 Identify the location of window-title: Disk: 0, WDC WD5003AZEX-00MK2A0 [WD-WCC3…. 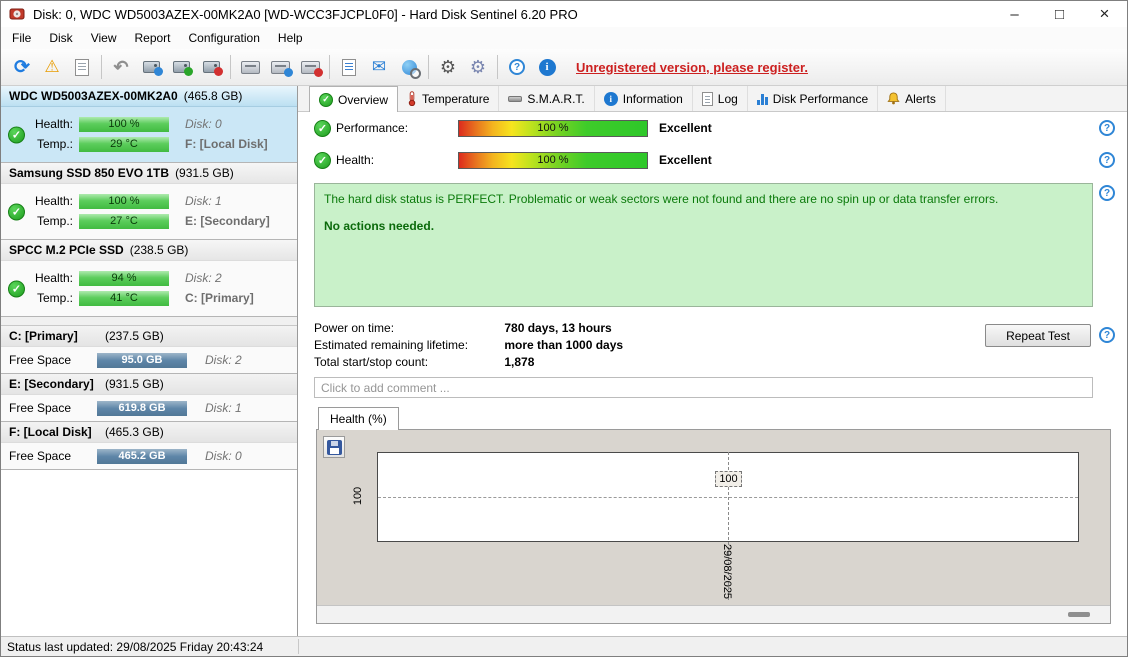
(305, 14).